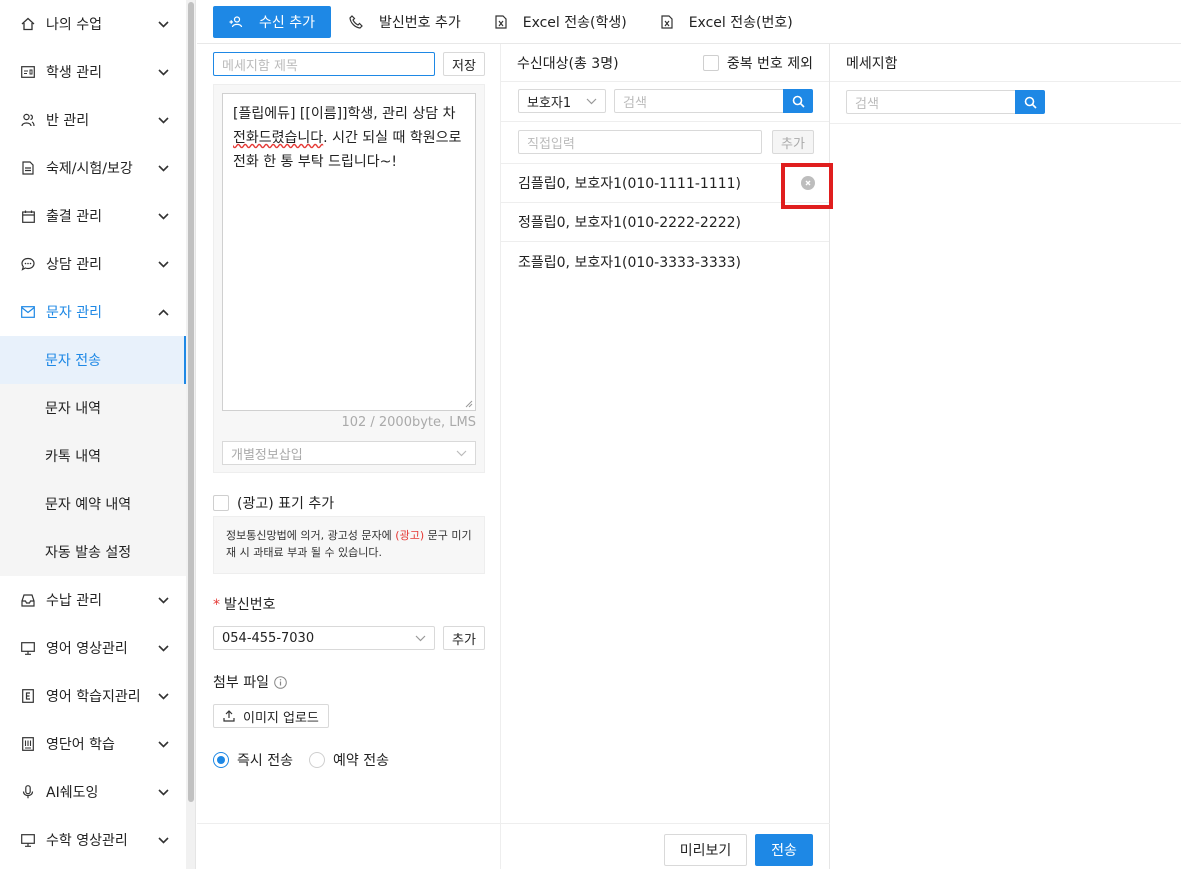 This screenshot has width=1181, height=869. Describe the element at coordinates (93, 696) in the screenshot. I see `sidebar-item-english-worksheet: 영어 학습지관리` at that location.